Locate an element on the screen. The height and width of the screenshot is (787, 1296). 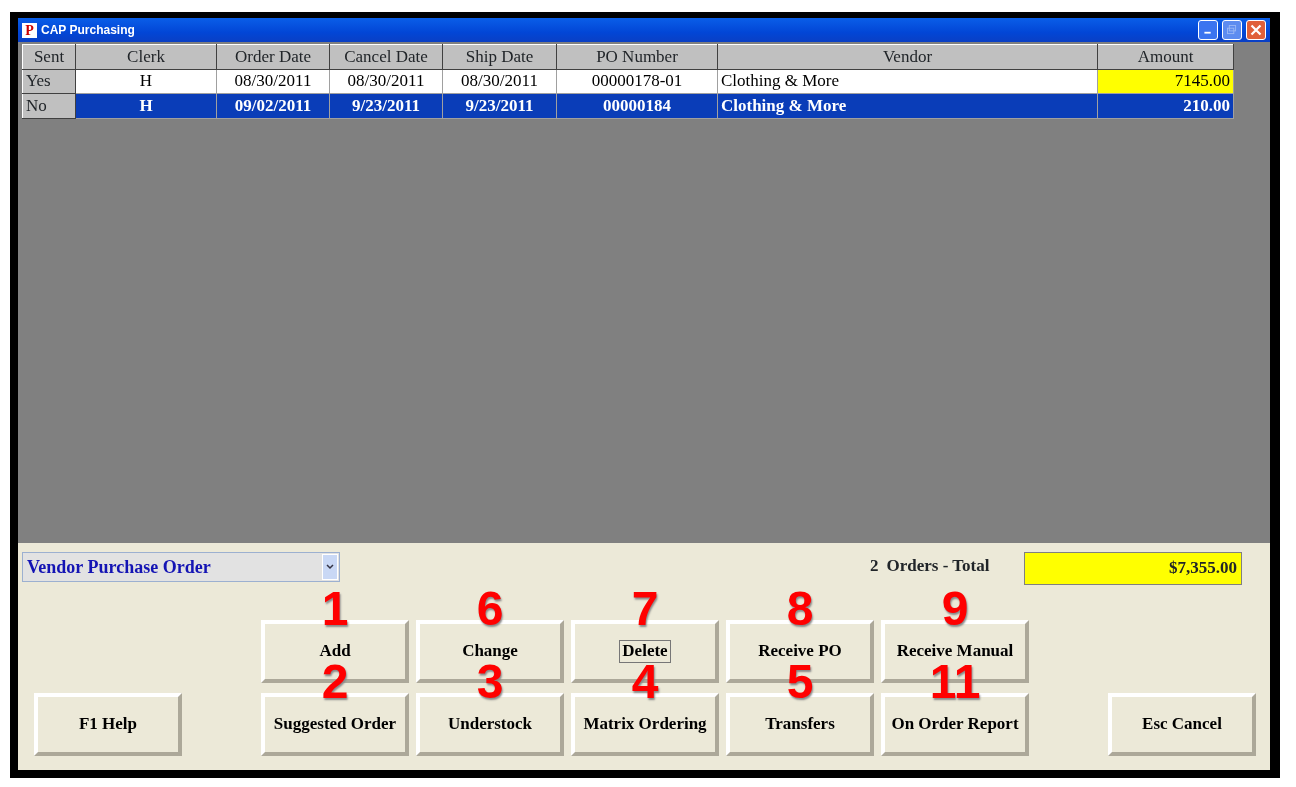
summary-label: Orders - Total is located at coordinates (938, 566).